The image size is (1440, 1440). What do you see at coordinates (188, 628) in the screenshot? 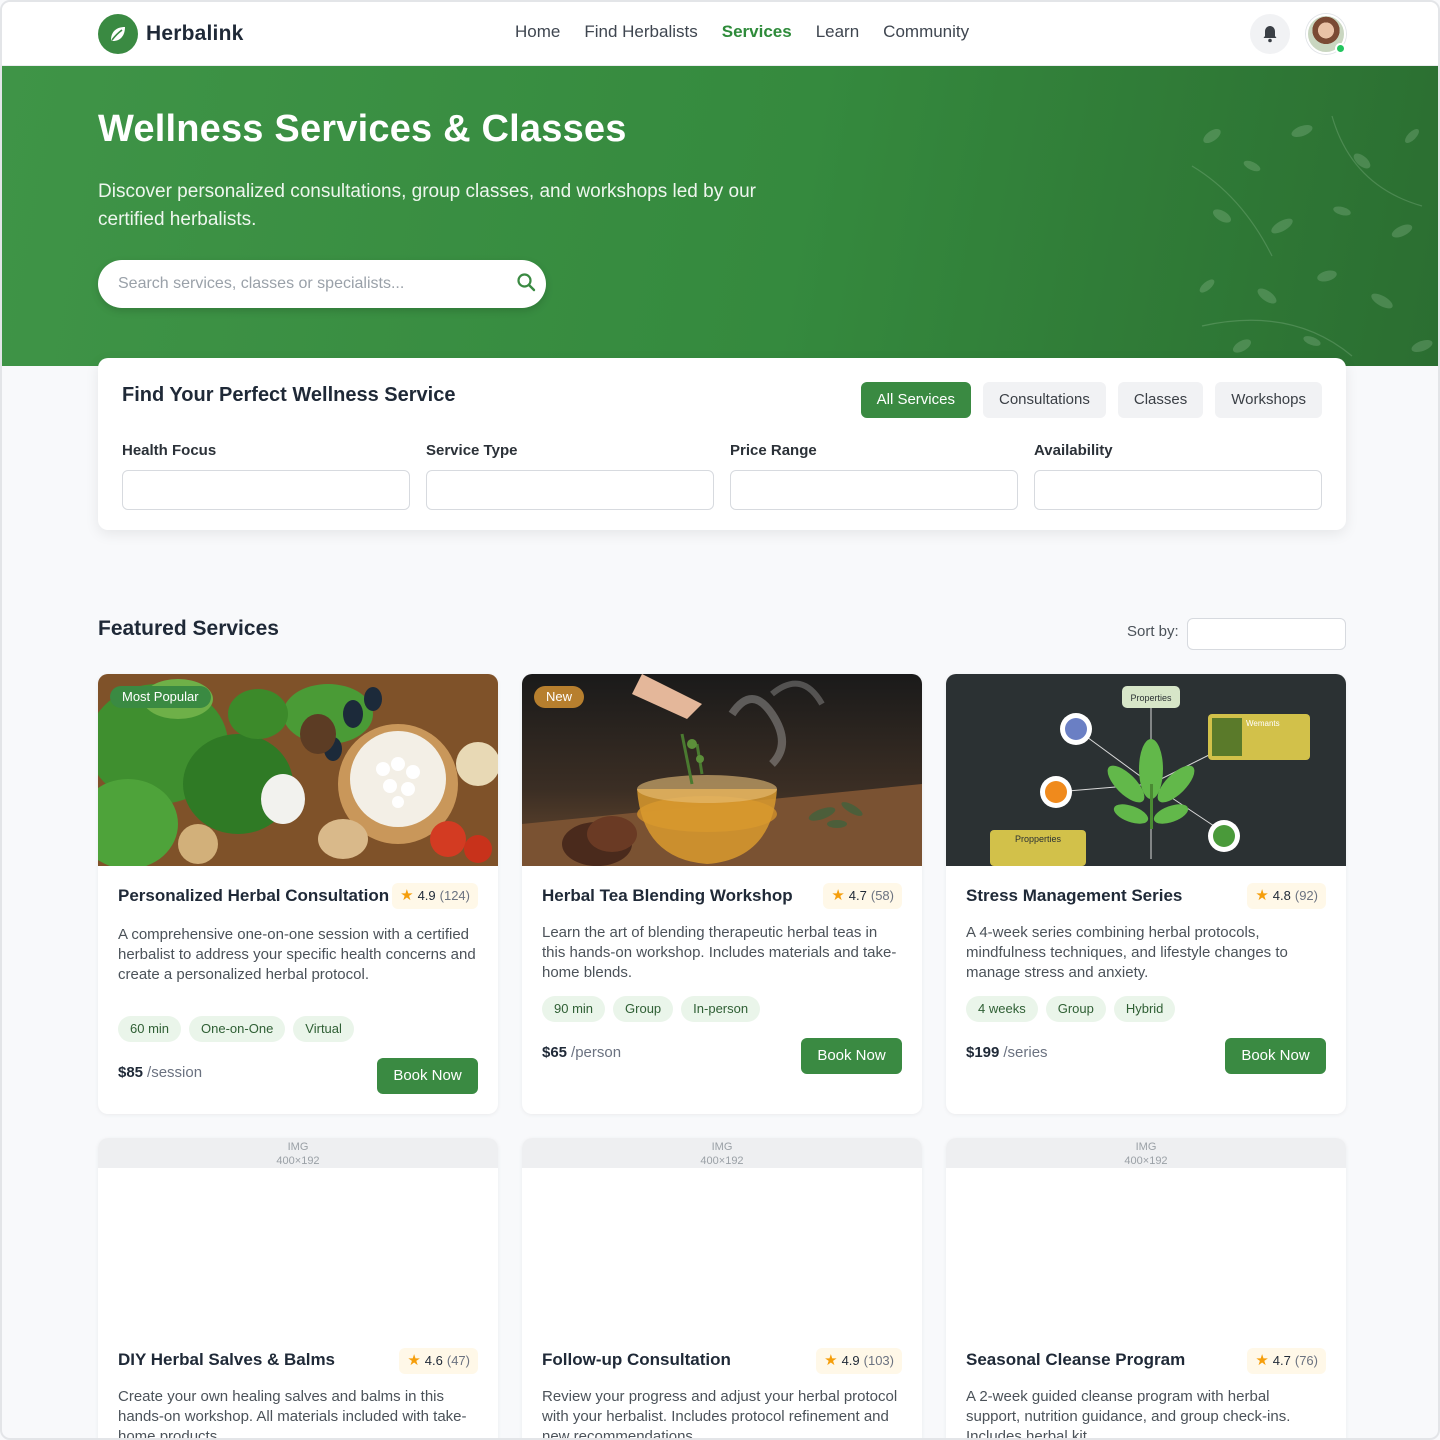
I see `featured-services-heading: Featured Services` at bounding box center [188, 628].